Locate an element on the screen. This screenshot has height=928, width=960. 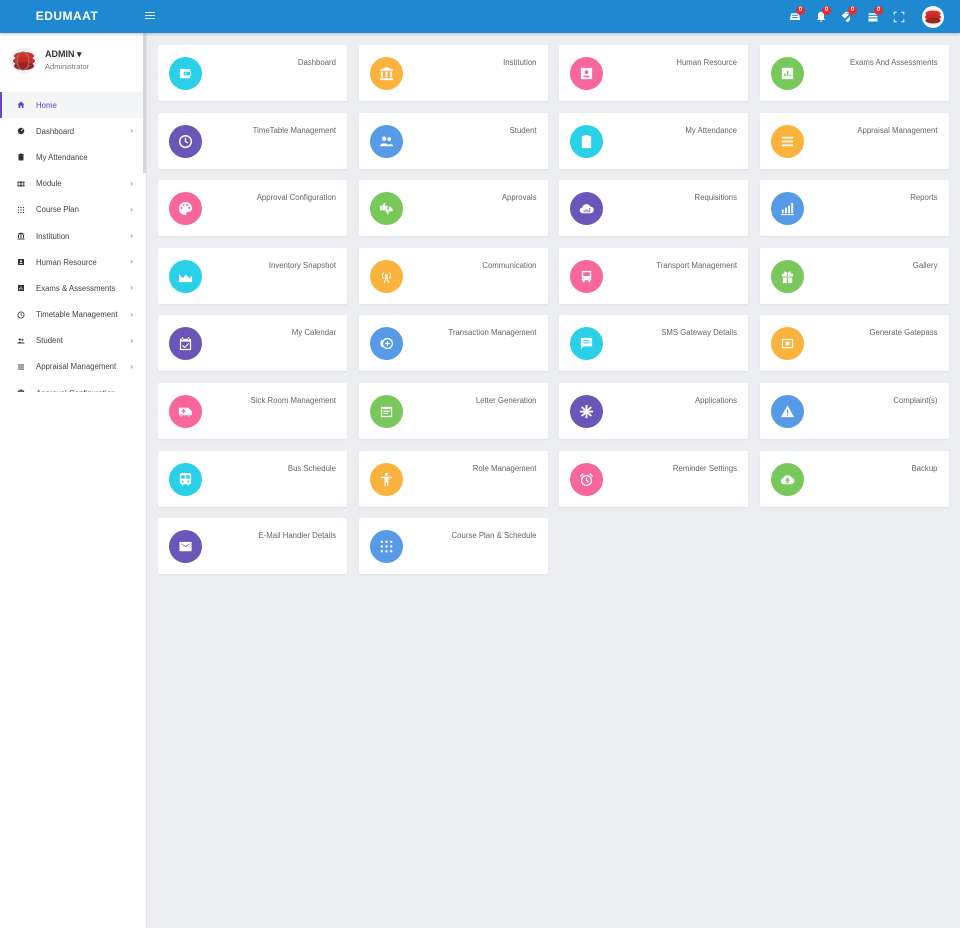
sidebar-item-course-plan: Course Plan › is located at coordinates (71, 210).